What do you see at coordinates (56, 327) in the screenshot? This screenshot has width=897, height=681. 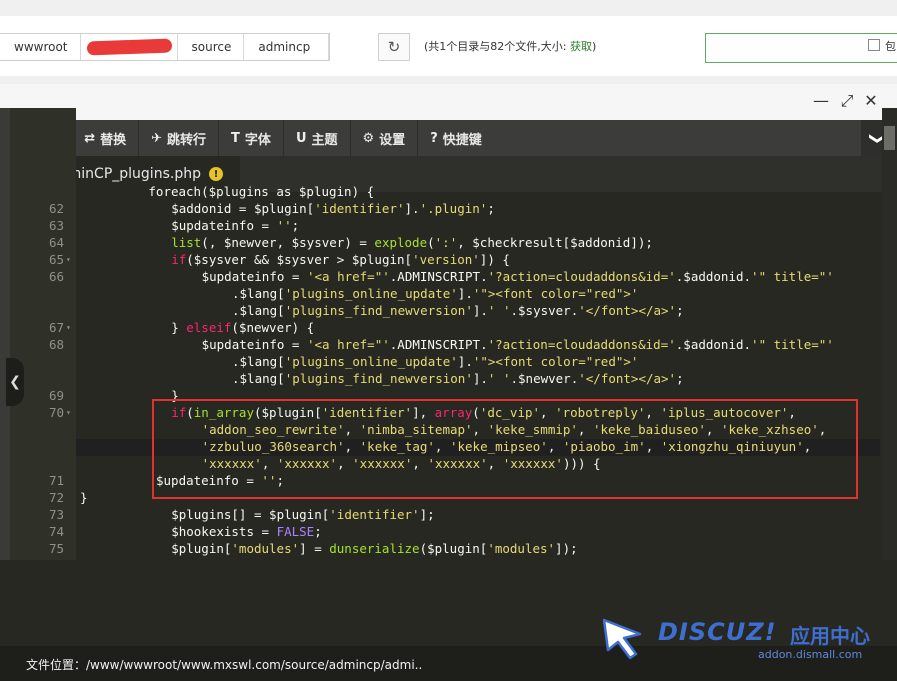 I see `line-number: 67` at bounding box center [56, 327].